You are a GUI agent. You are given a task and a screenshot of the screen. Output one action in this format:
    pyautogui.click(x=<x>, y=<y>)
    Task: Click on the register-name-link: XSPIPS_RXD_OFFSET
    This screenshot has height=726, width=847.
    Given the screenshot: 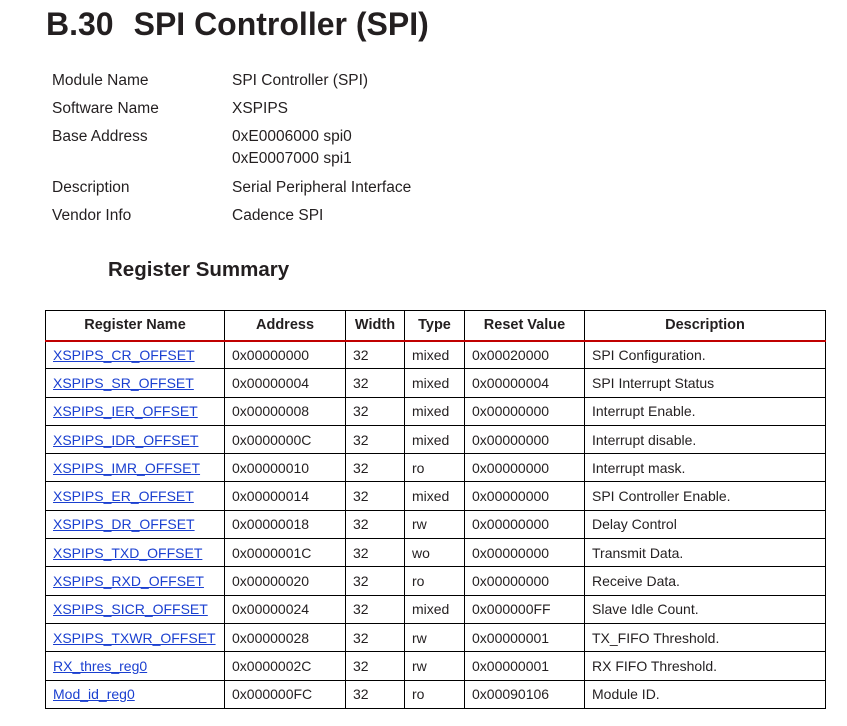 What is the action you would take?
    pyautogui.click(x=128, y=581)
    